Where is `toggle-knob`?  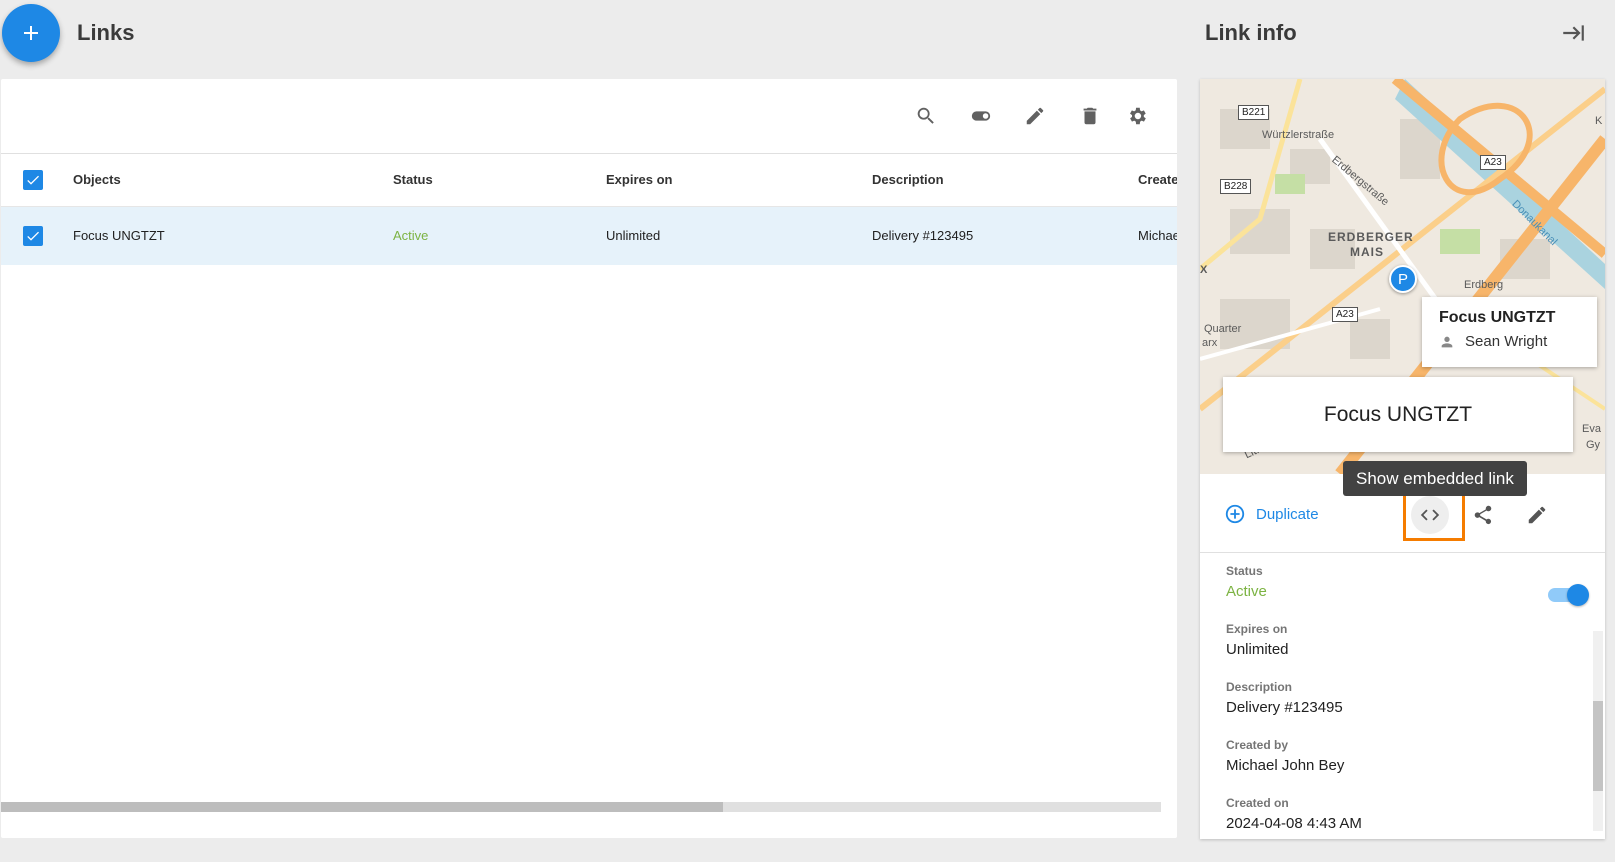
toggle-knob is located at coordinates (1578, 595).